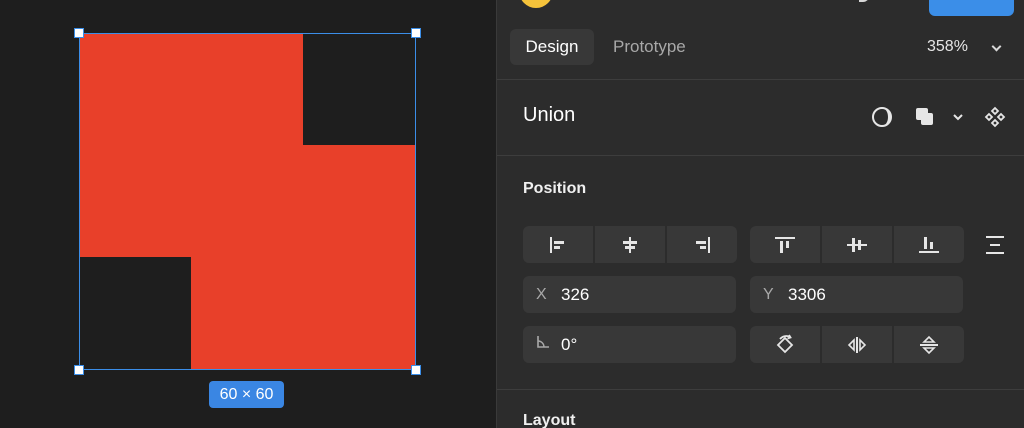 The image size is (1024, 428). What do you see at coordinates (575, 295) in the screenshot?
I see `x-value: 326` at bounding box center [575, 295].